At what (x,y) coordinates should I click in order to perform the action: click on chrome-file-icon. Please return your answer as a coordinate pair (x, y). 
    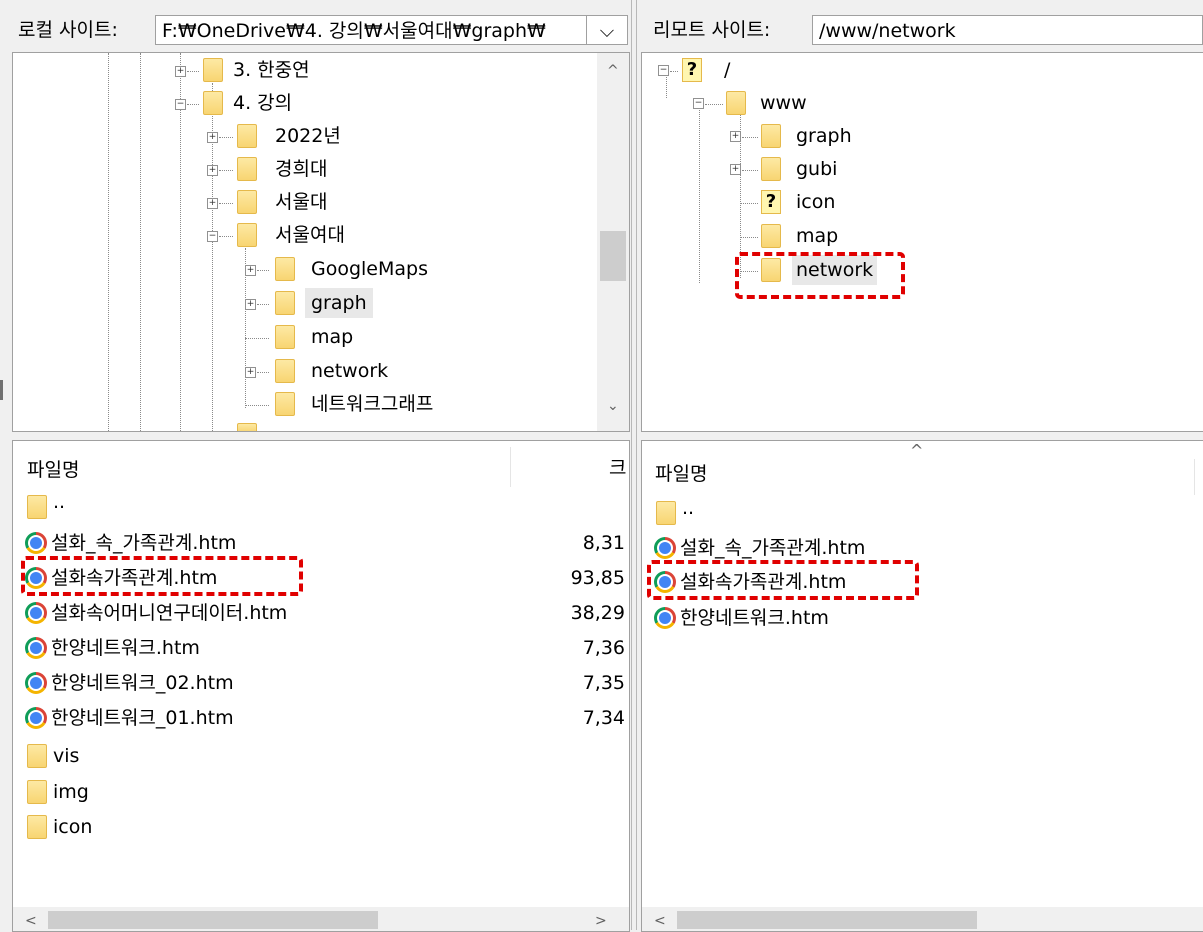
    Looking at the image, I should click on (36, 613).